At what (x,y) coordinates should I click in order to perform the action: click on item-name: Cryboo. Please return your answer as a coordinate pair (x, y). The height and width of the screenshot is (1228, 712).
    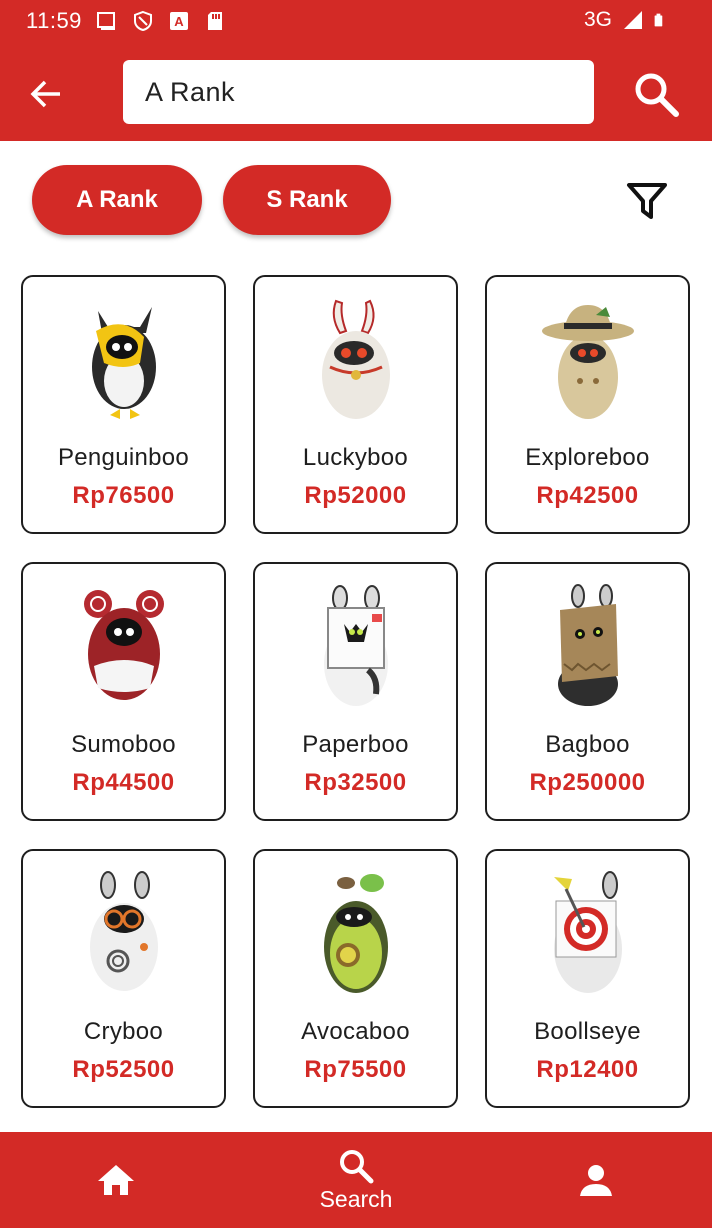
    Looking at the image, I should click on (123, 1031).